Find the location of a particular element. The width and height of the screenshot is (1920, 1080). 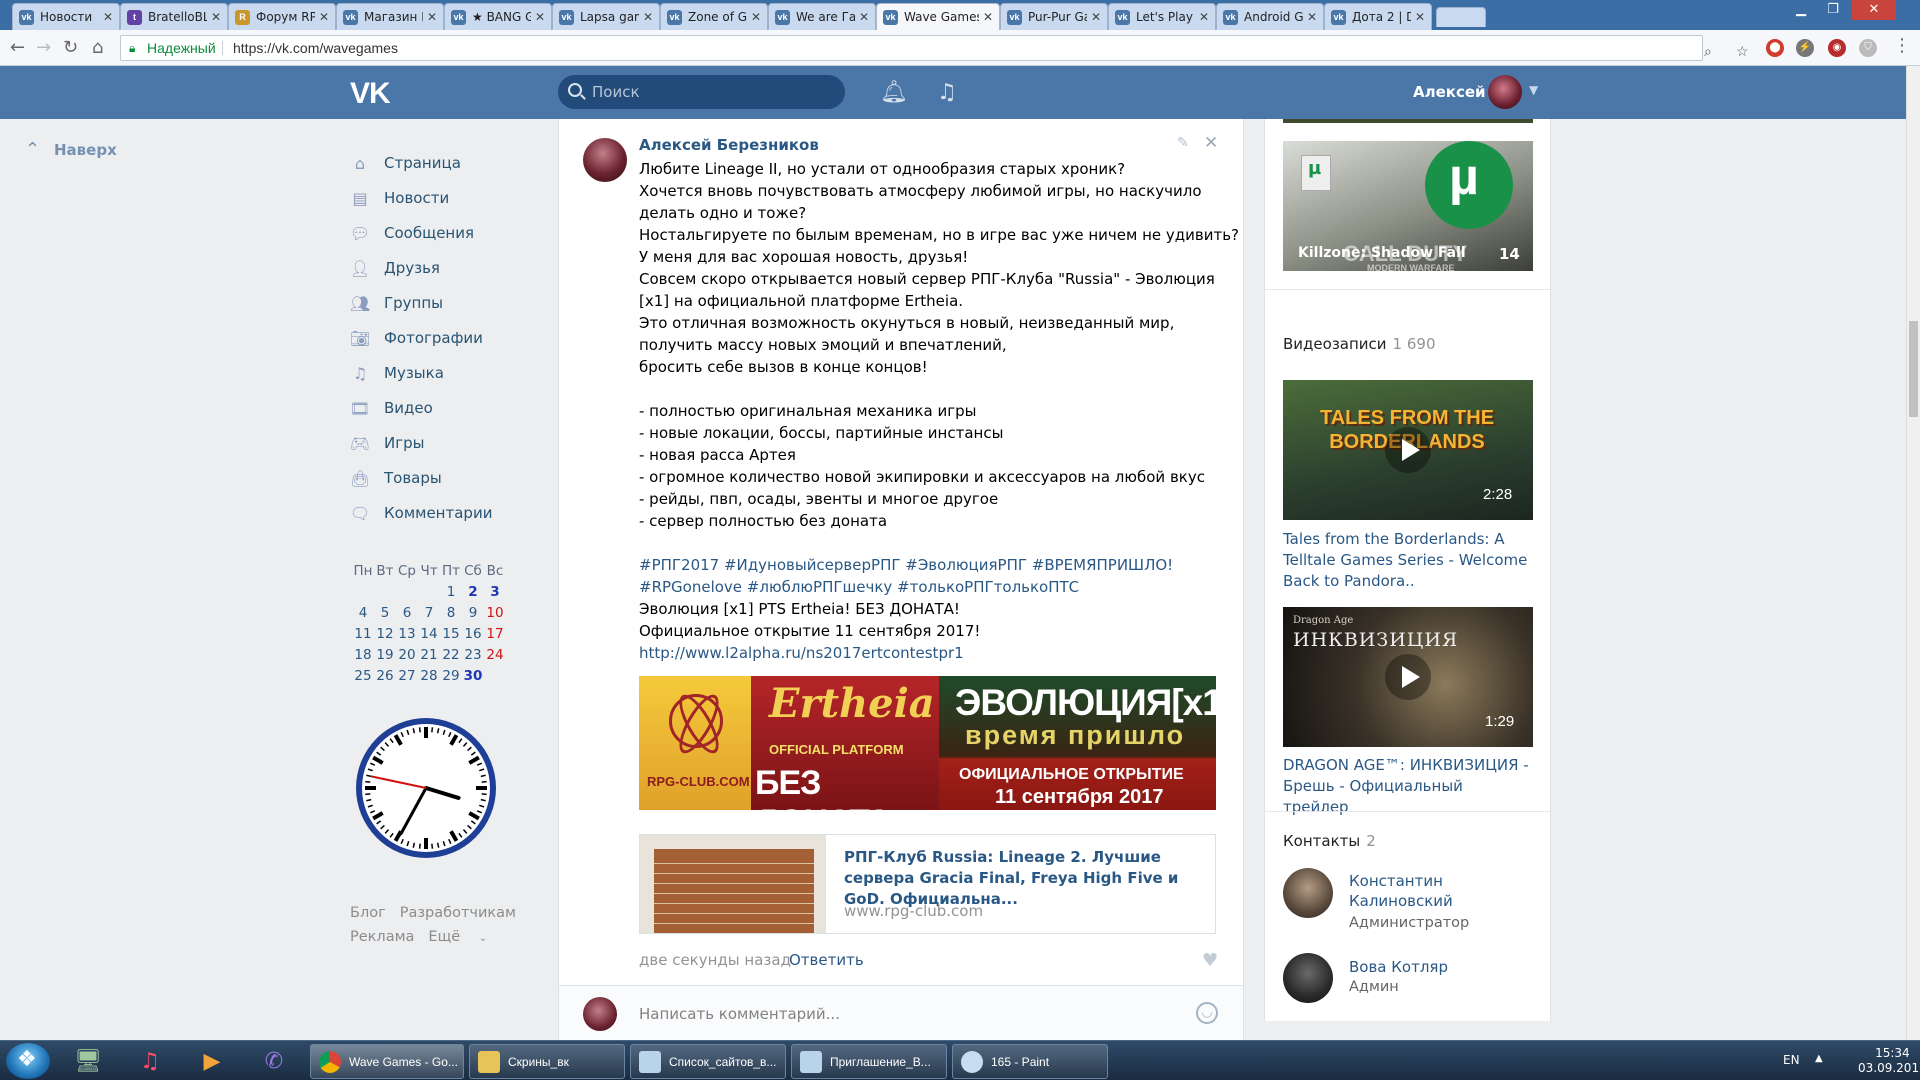

browser-tab: vk Android Gam ✕ is located at coordinates (1270, 16).